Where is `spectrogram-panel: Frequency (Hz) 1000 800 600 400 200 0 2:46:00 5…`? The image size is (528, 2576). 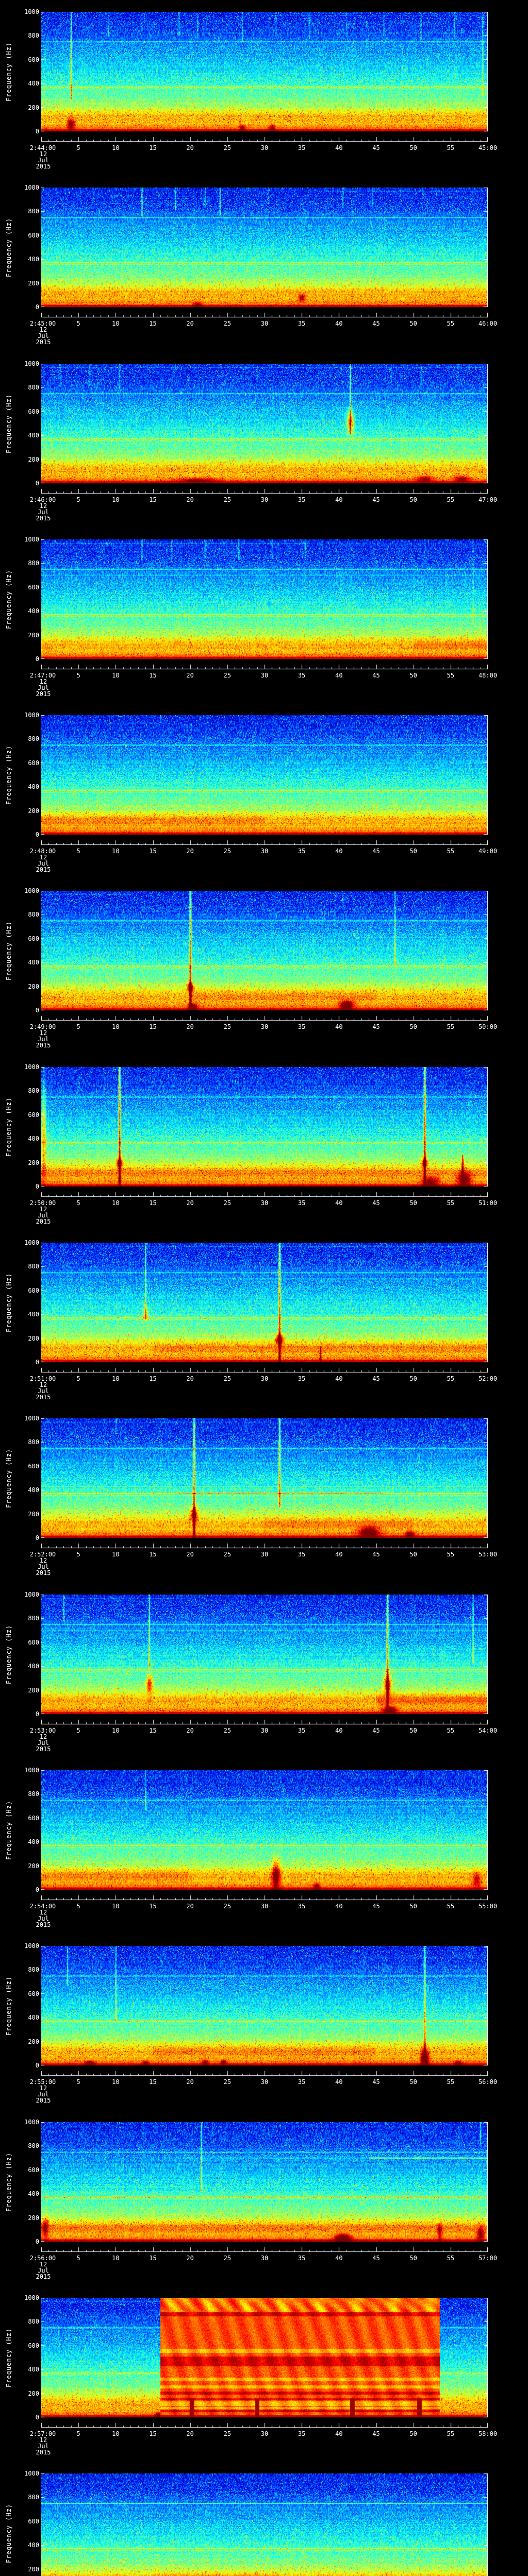 spectrogram-panel: Frequency (Hz) 1000 800 600 400 200 0 2:46:00 5… is located at coordinates (264, 440).